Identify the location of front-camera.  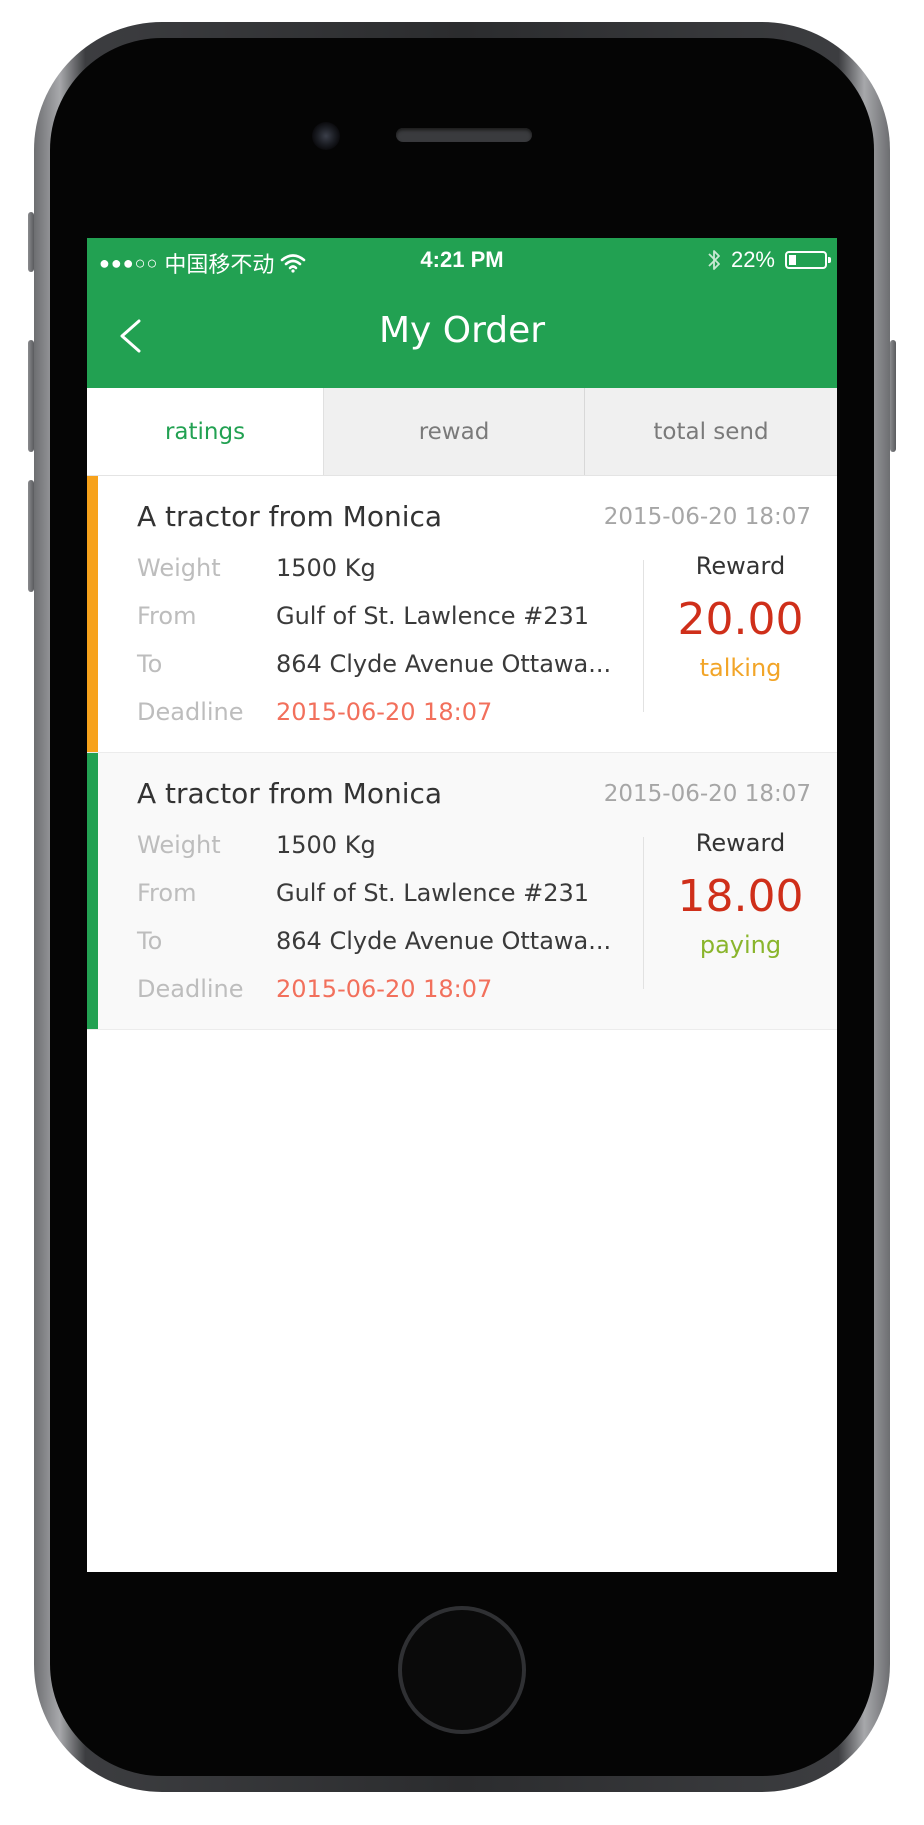
(326, 136).